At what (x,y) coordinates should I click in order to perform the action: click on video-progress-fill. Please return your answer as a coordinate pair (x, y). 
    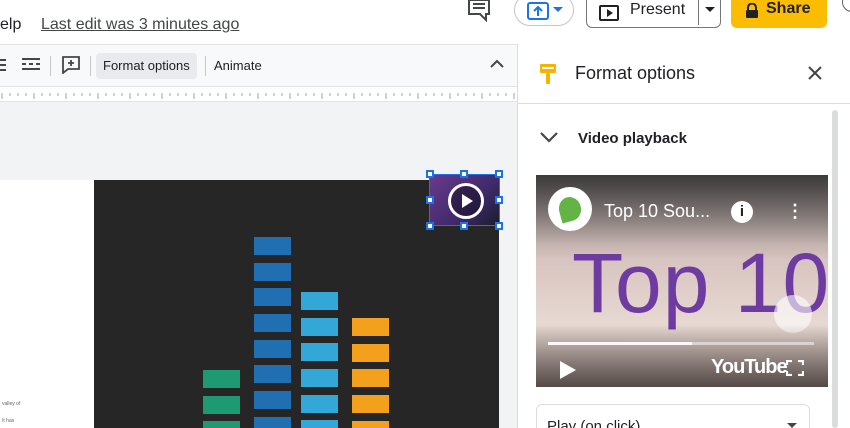
    Looking at the image, I should click on (620, 343).